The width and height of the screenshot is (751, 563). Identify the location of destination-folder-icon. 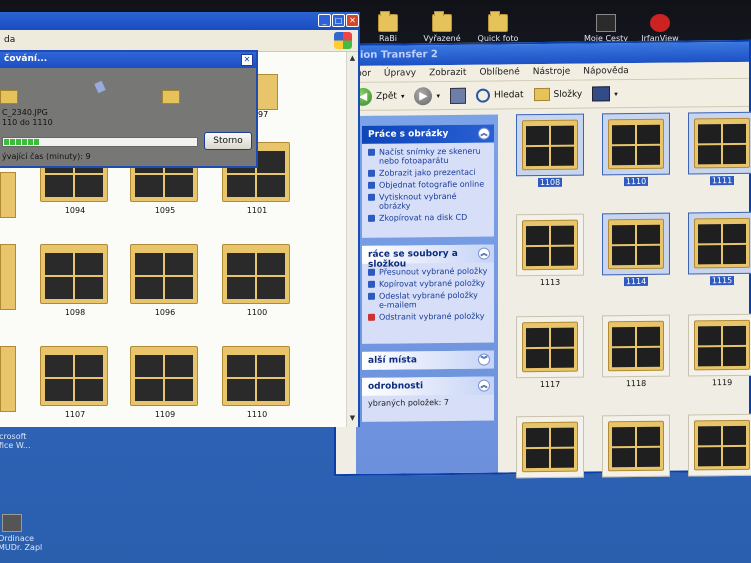
(171, 97).